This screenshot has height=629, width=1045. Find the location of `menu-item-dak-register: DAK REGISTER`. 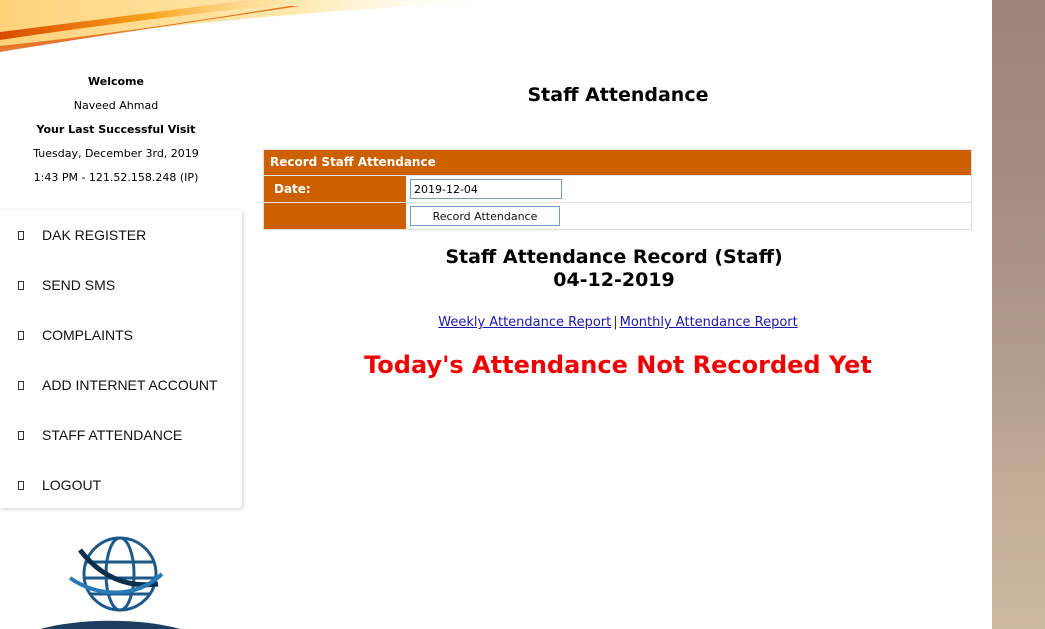

menu-item-dak-register: DAK REGISTER is located at coordinates (121, 235).